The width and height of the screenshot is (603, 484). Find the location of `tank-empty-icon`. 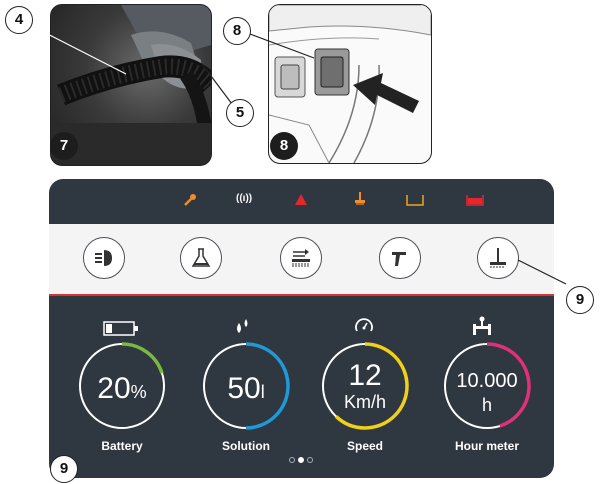

tank-empty-icon is located at coordinates (415, 202).